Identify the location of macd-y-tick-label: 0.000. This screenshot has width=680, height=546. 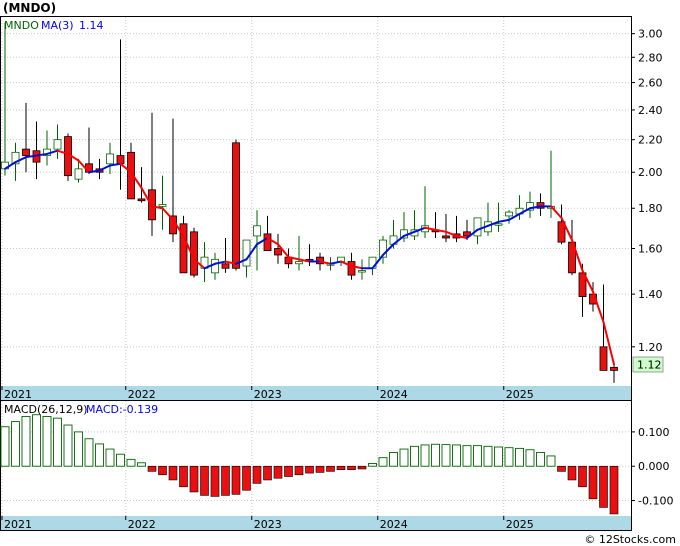
(654, 466).